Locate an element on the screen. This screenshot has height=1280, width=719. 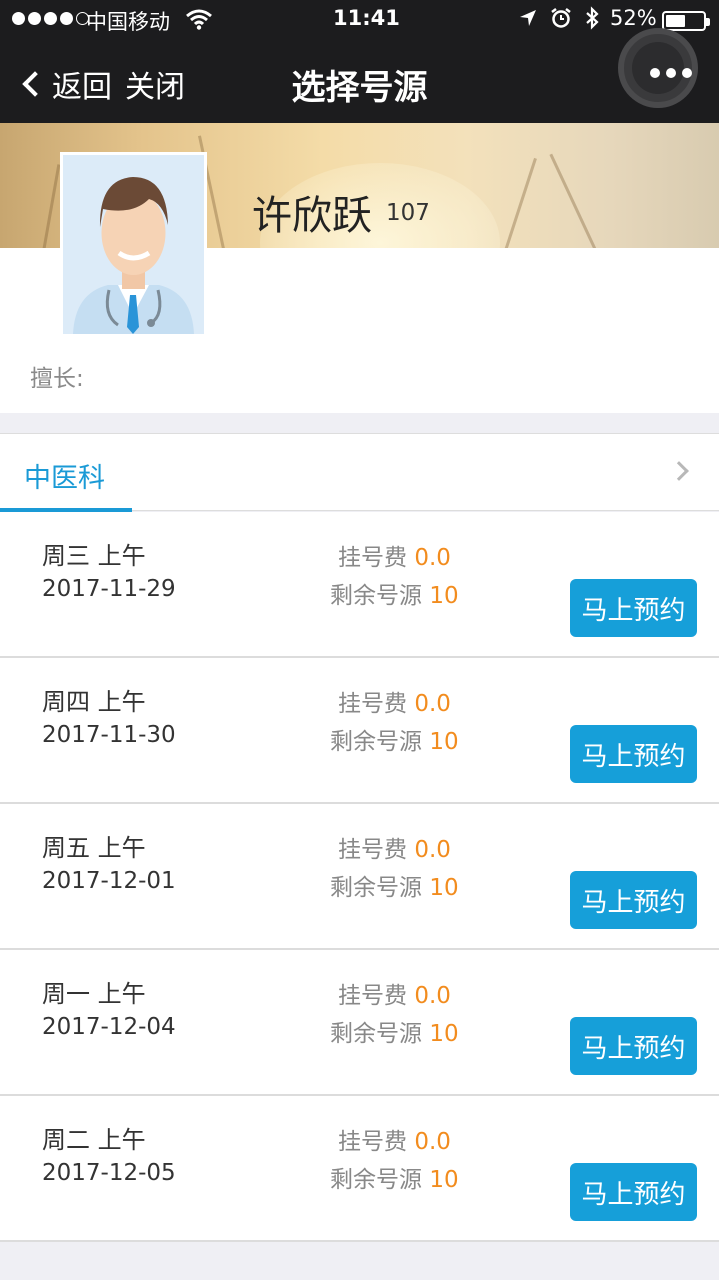
location-arrow-icon is located at coordinates (528, 20).